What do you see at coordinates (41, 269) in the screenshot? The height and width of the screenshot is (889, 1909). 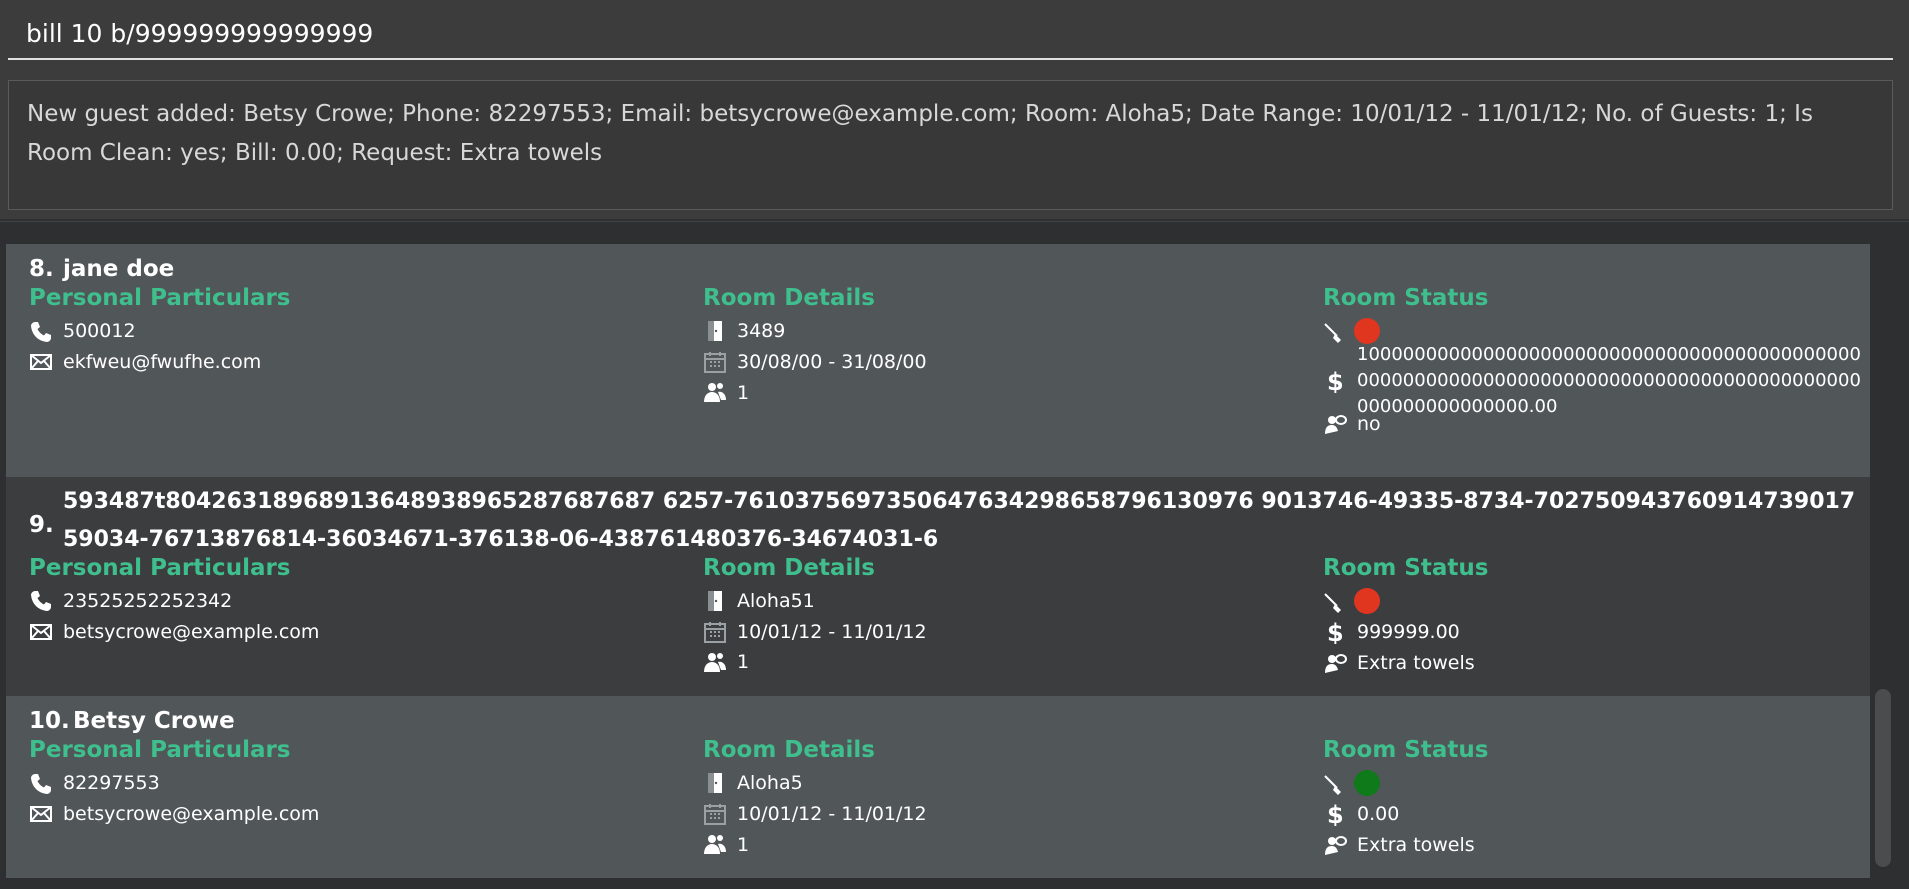 I see `guest-index: 8.` at bounding box center [41, 269].